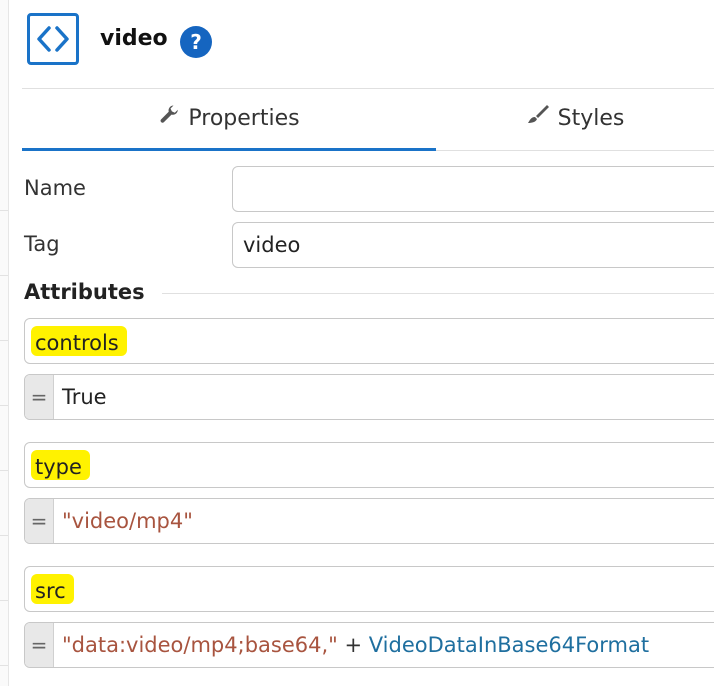  Describe the element at coordinates (369, 341) in the screenshot. I see `attribute-name-field: controls` at that location.